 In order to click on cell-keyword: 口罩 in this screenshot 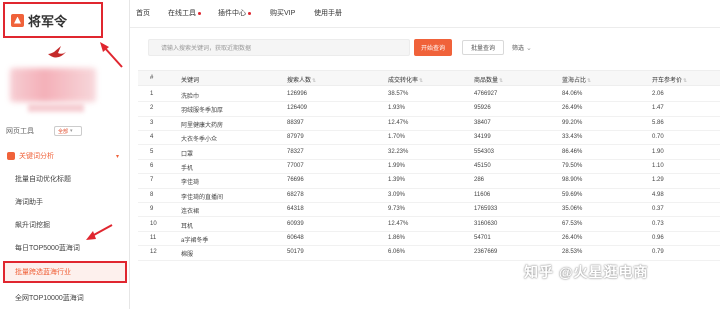, I will do `click(187, 154)`.